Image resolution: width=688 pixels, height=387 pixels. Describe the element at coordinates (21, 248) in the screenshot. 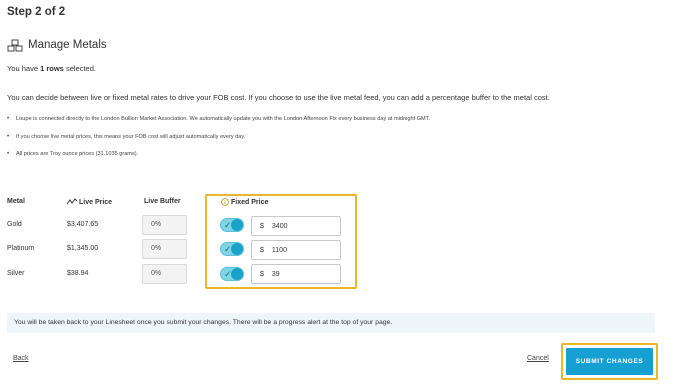

I see `metal-name-platinum: Platinum` at that location.